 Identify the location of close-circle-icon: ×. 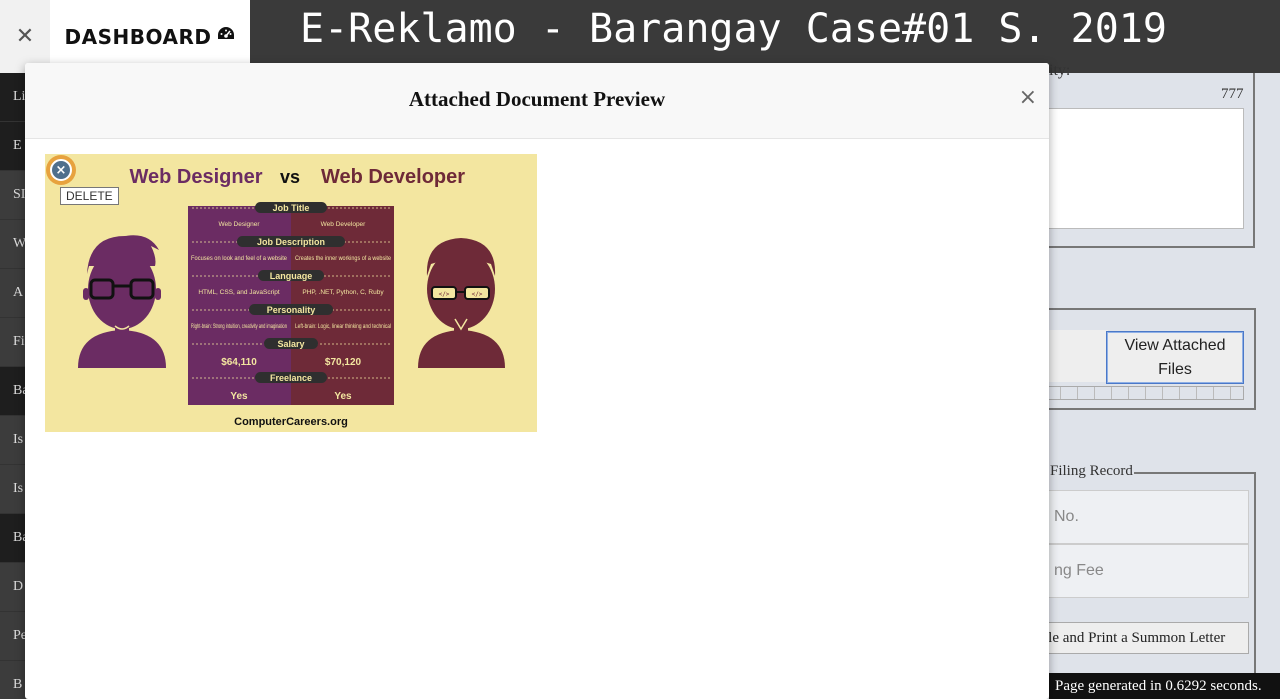
(61, 170).